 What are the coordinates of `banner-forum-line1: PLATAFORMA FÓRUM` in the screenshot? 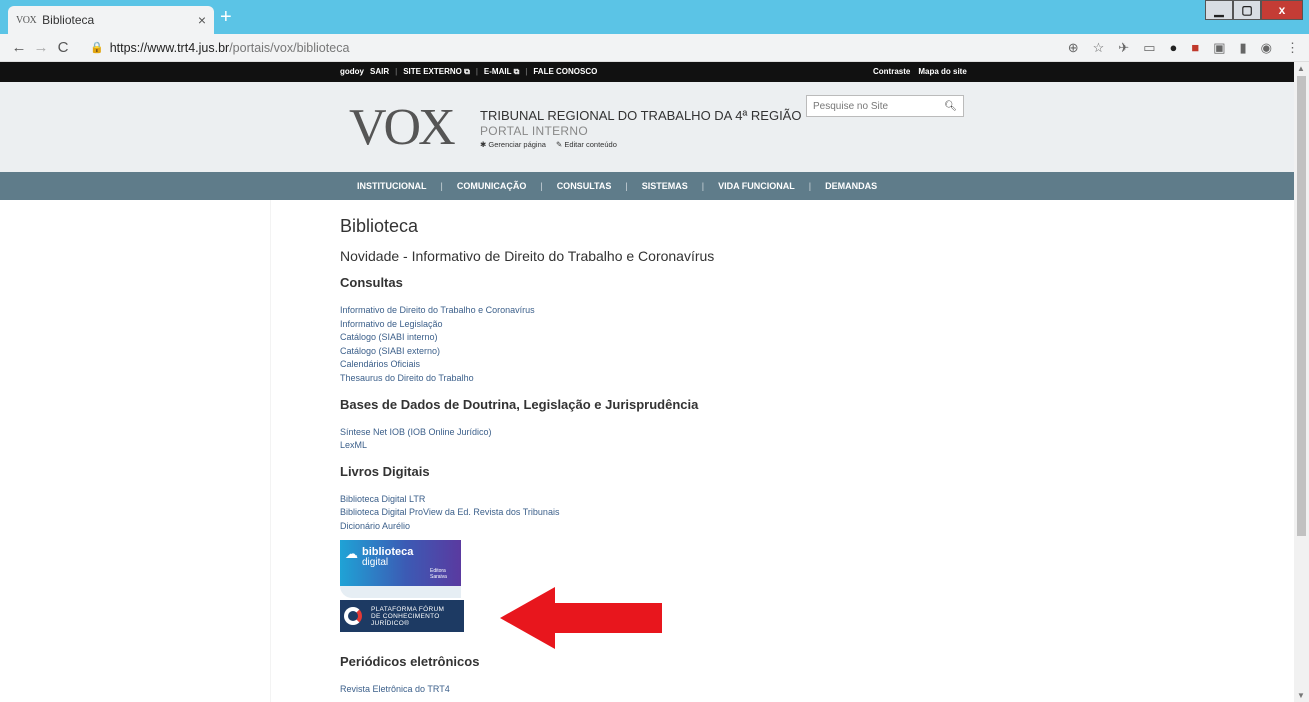 It's located at (408, 609).